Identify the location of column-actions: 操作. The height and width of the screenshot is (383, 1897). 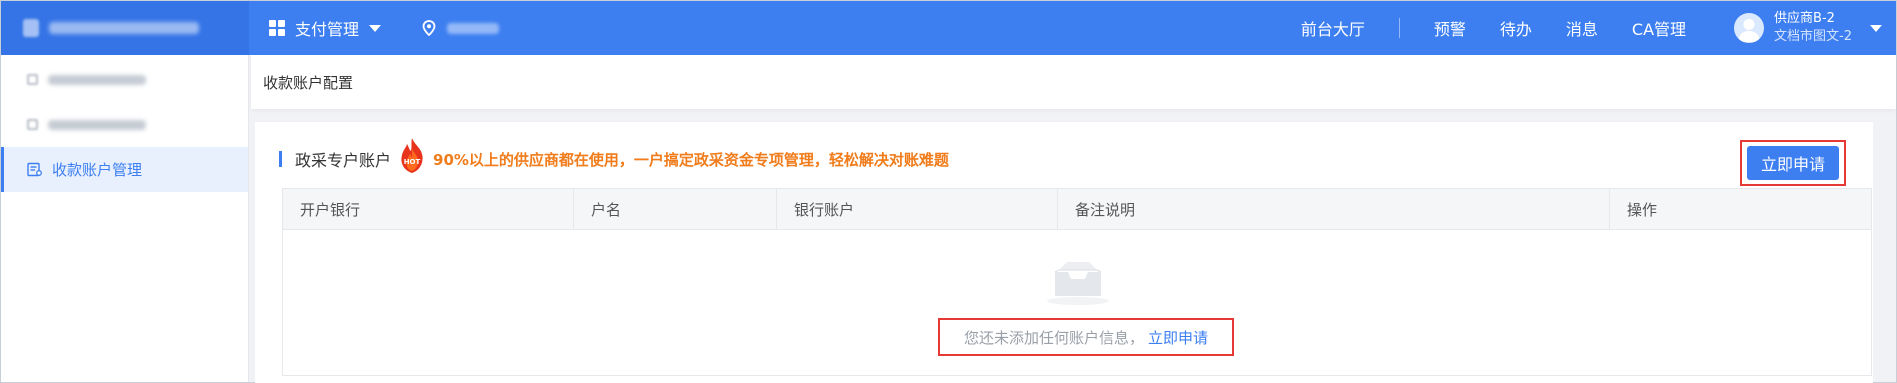
(1642, 209).